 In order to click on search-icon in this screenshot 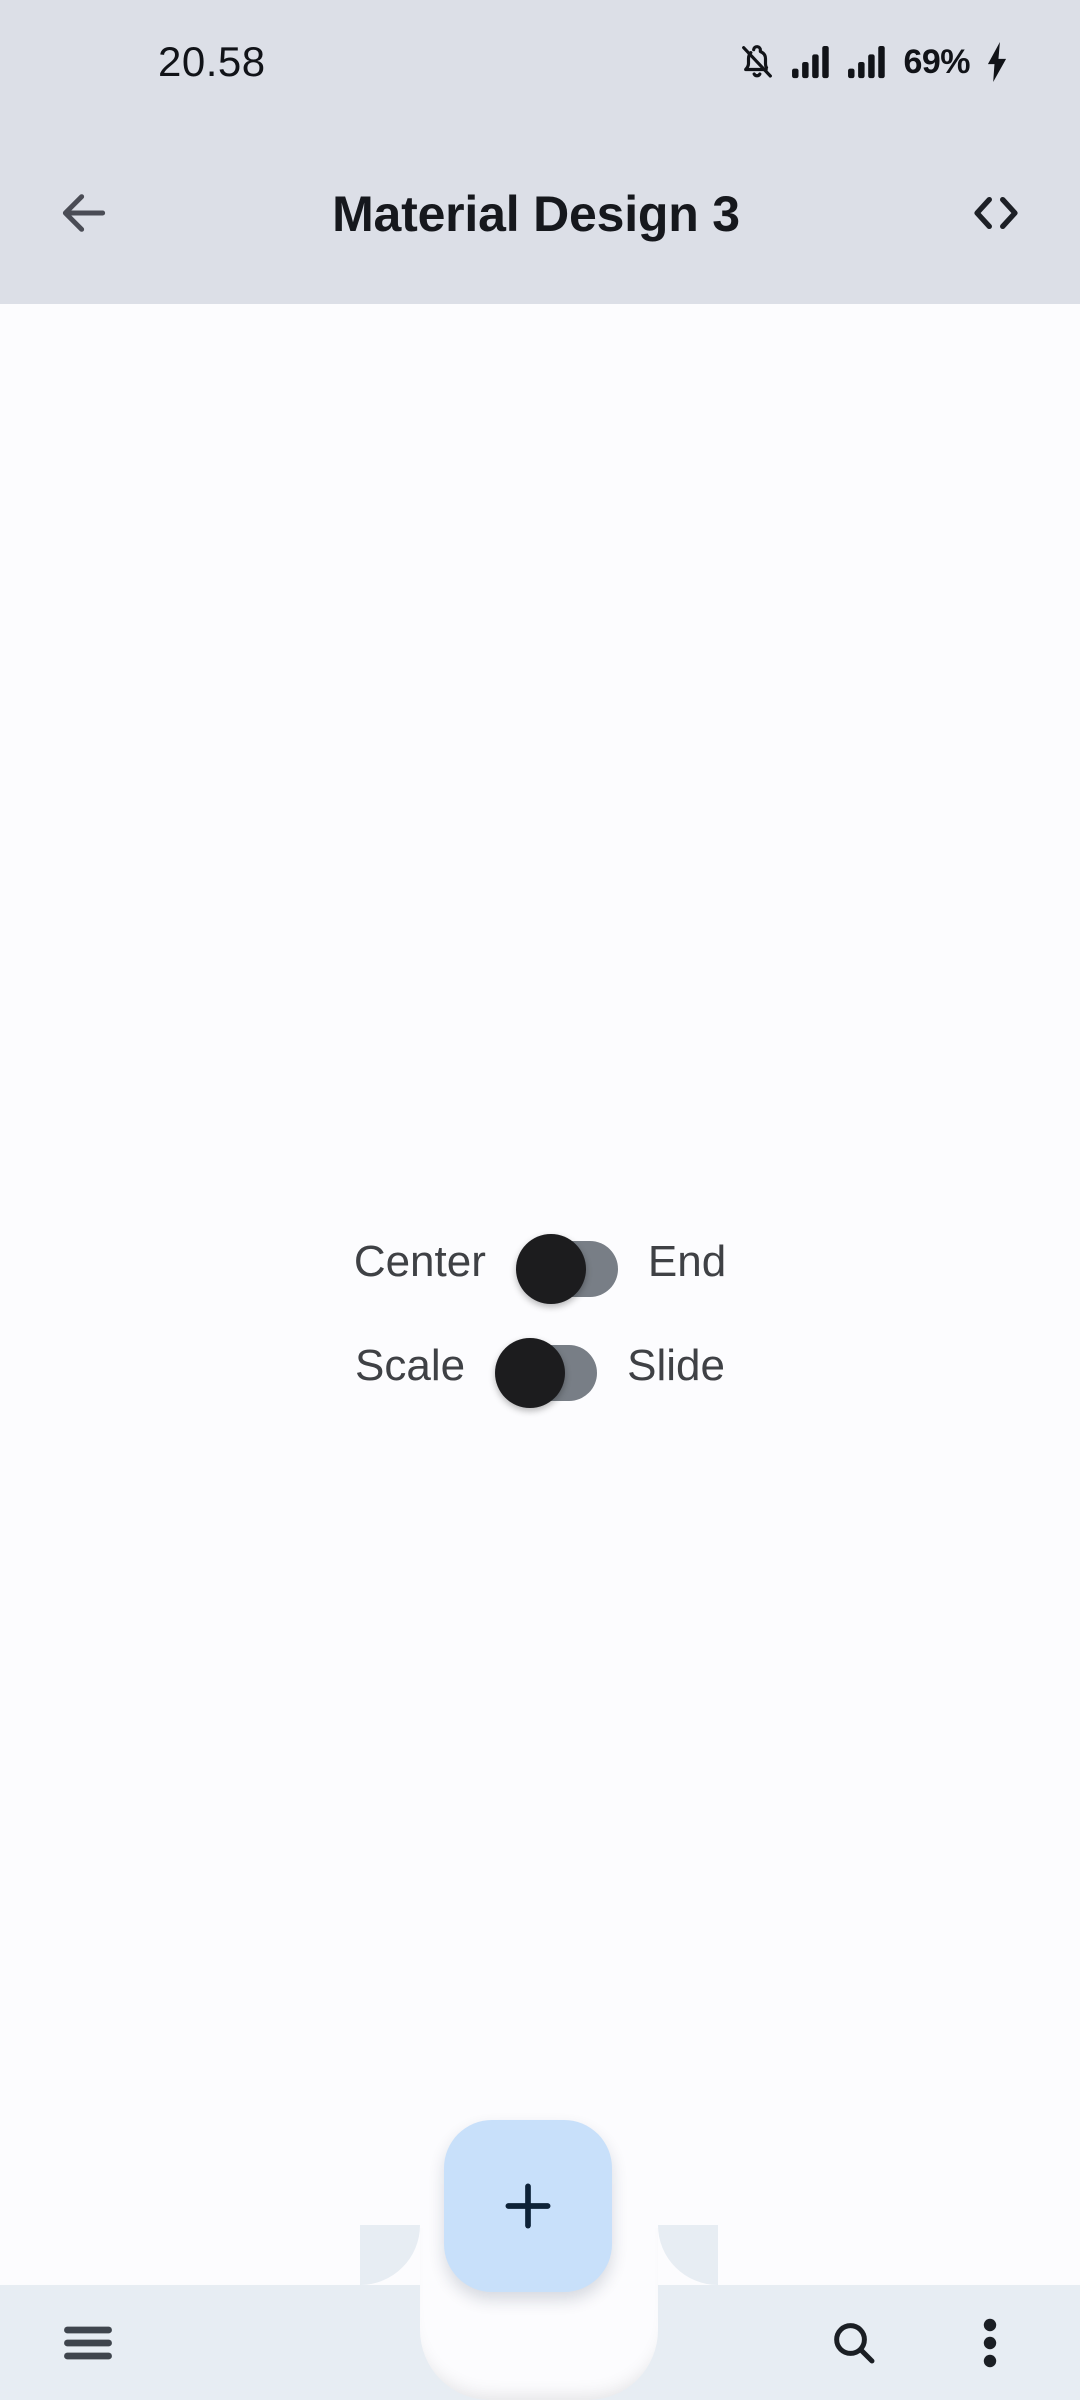, I will do `click(854, 2343)`.